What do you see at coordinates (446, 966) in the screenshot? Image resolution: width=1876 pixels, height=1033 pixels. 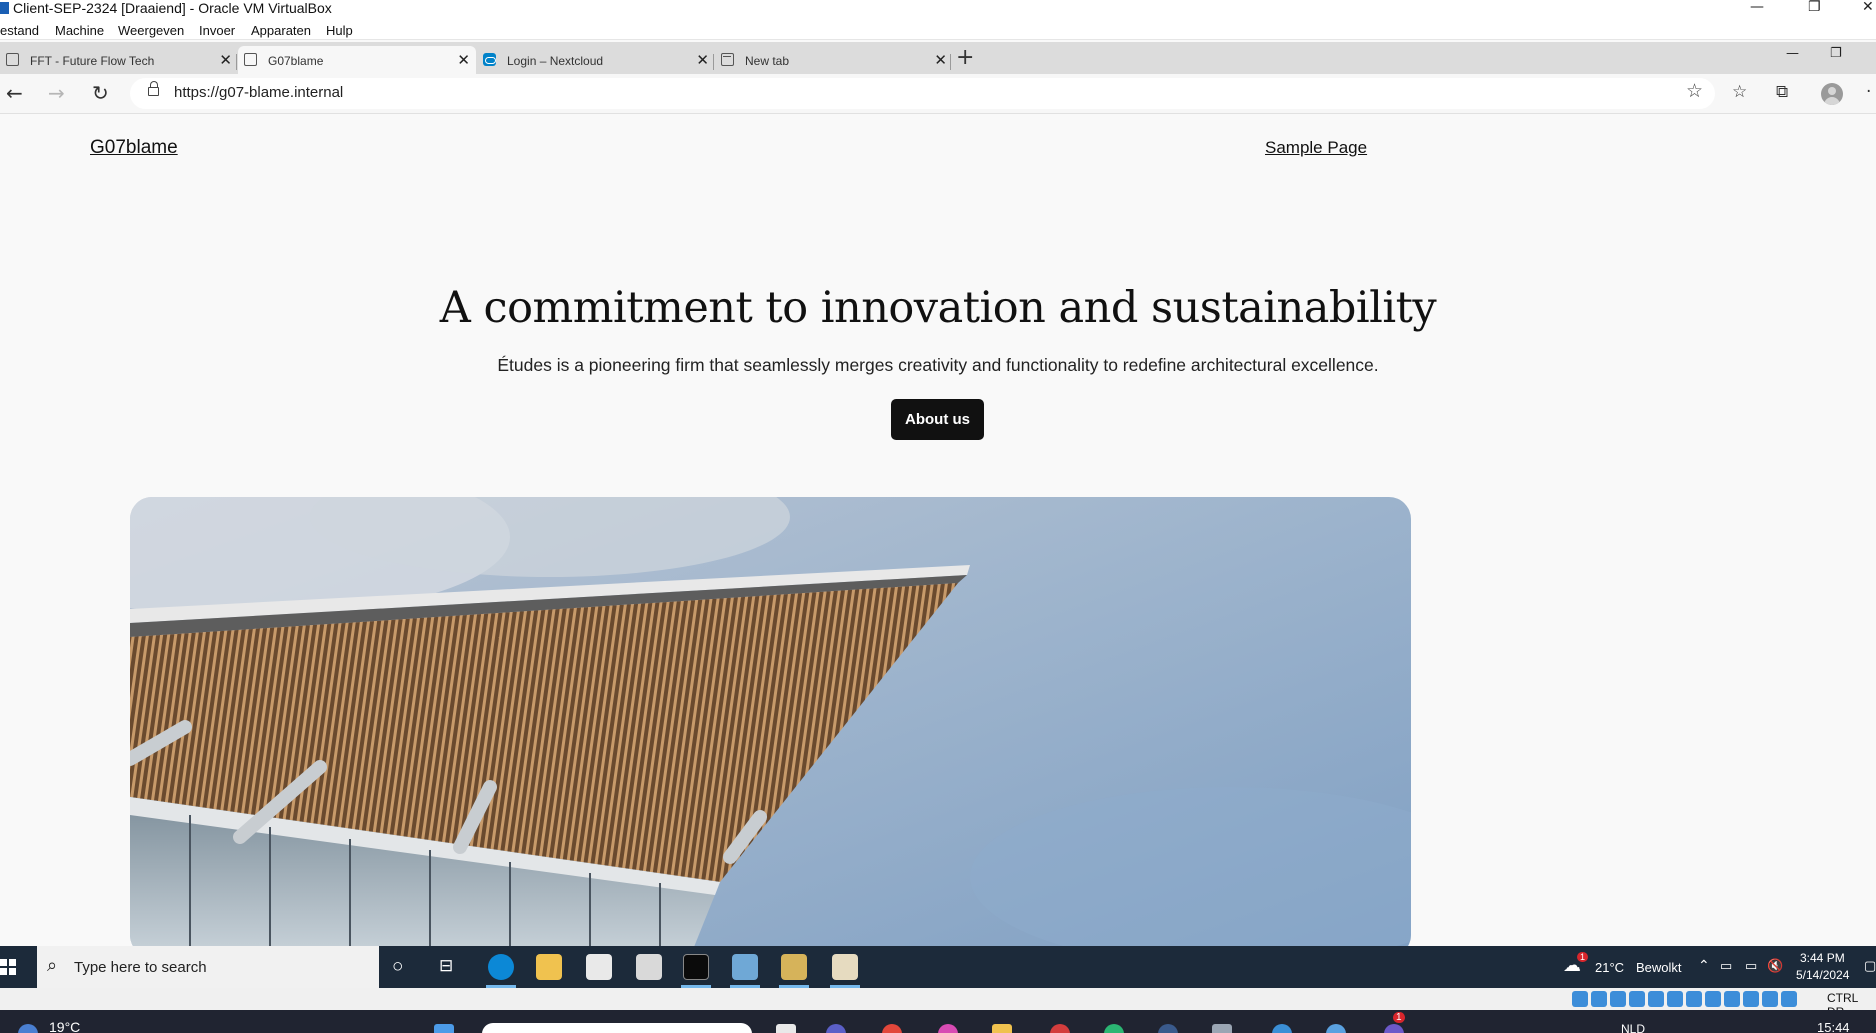 I see `task-view-icon: ⊟` at bounding box center [446, 966].